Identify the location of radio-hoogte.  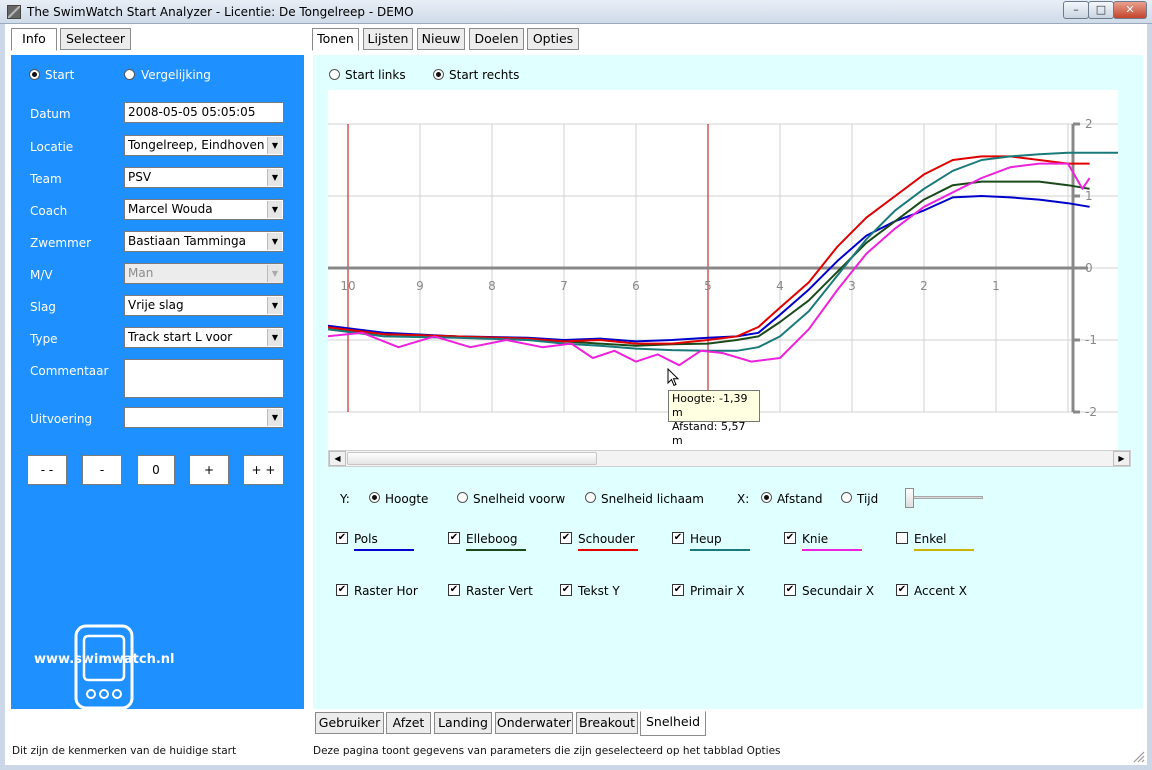
(374, 497).